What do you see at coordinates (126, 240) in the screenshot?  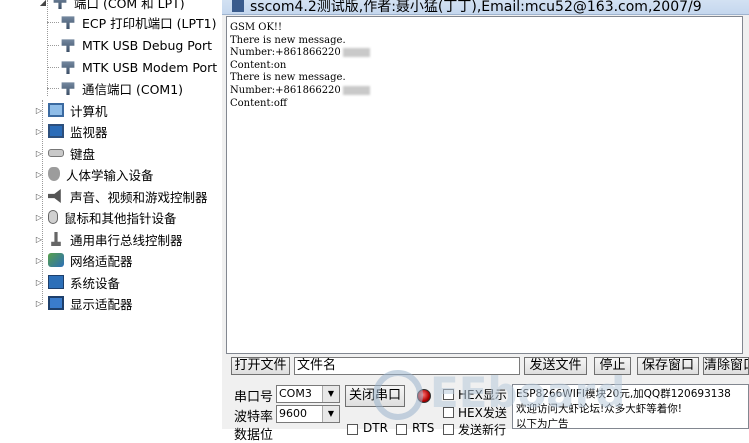 I see `tree-category-label: 通用串行总线控制器` at bounding box center [126, 240].